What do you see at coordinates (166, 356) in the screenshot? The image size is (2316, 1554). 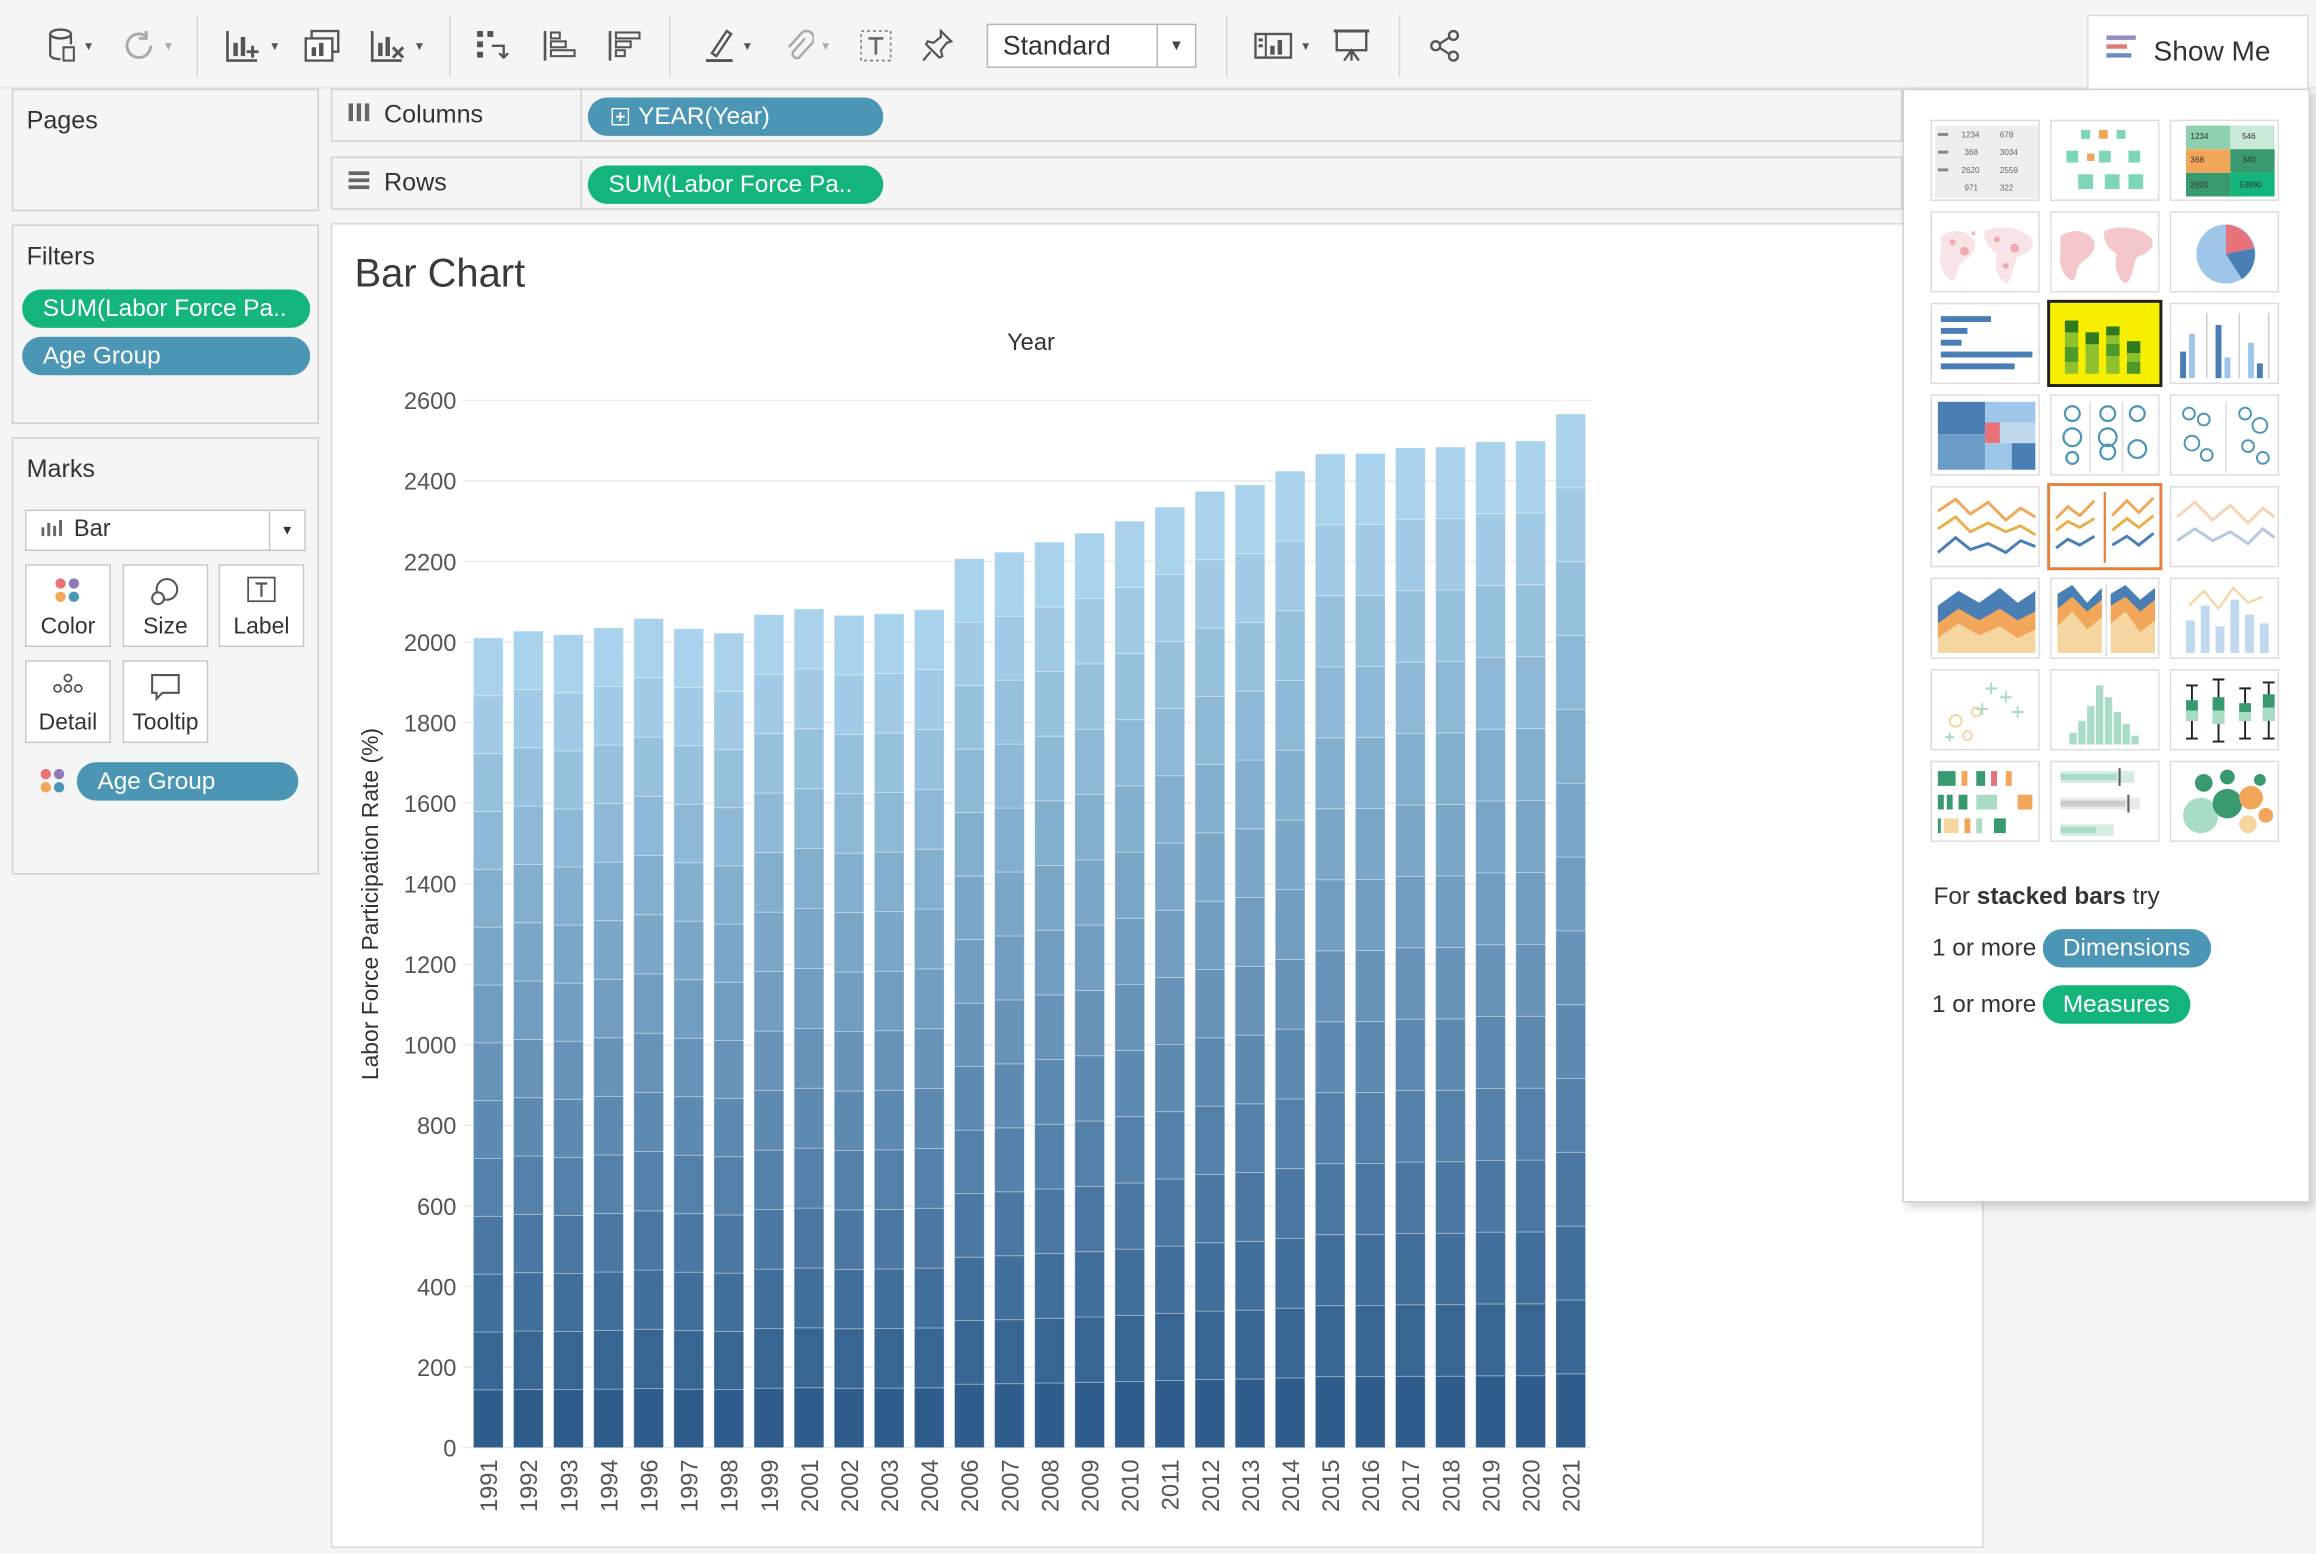 I see `filter-pill-age-group: Age Group` at bounding box center [166, 356].